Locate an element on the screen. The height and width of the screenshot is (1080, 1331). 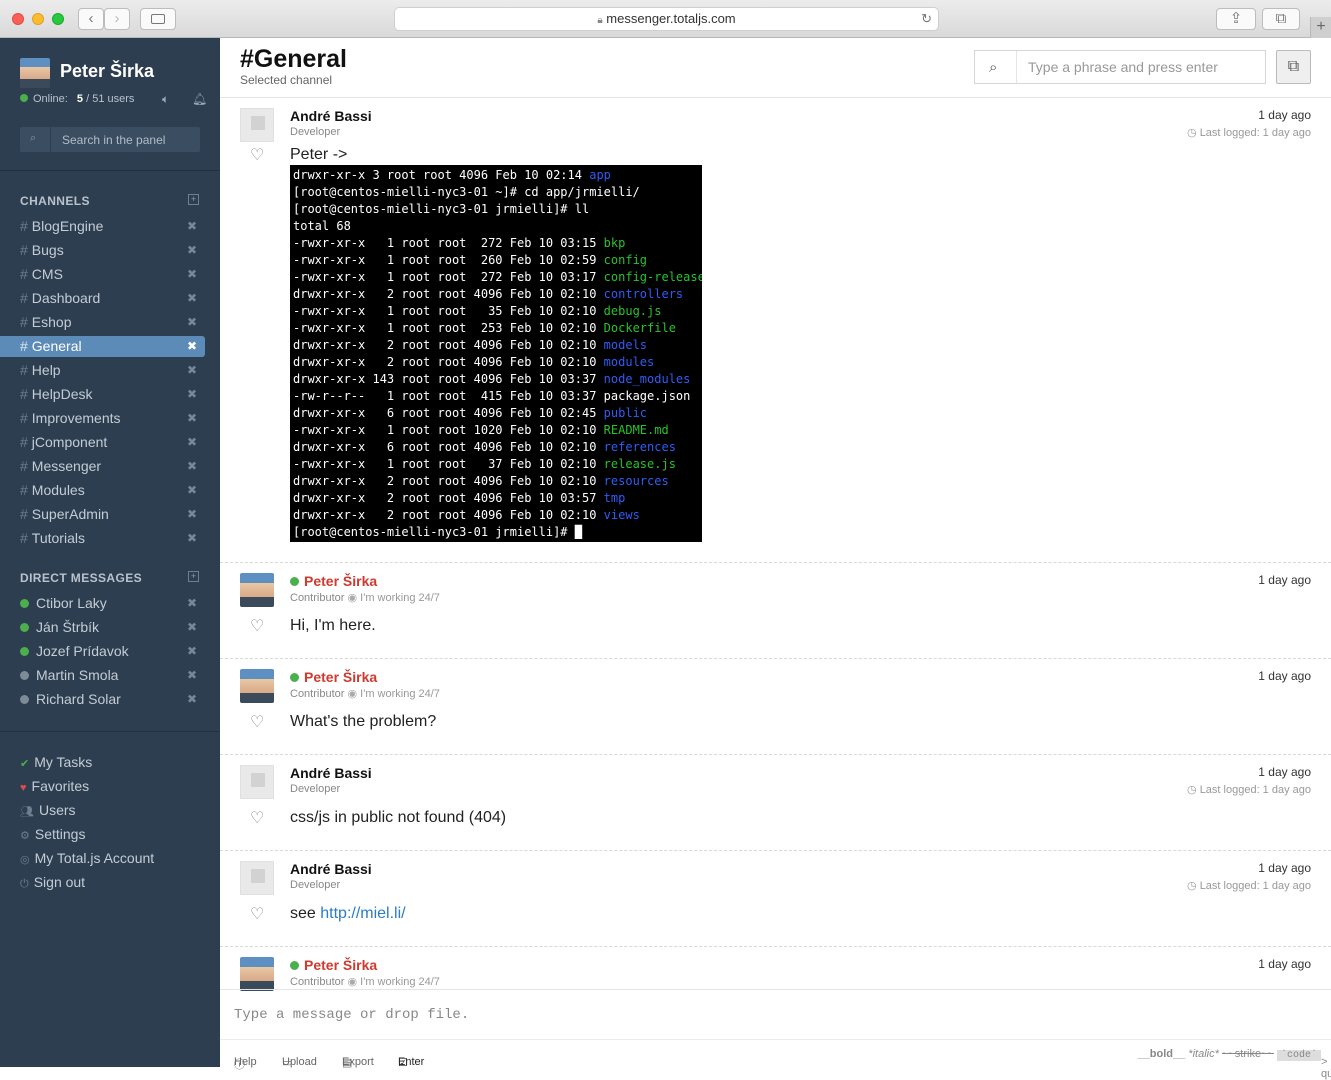
channel-label: SuperAdmin is located at coordinates (70, 514).